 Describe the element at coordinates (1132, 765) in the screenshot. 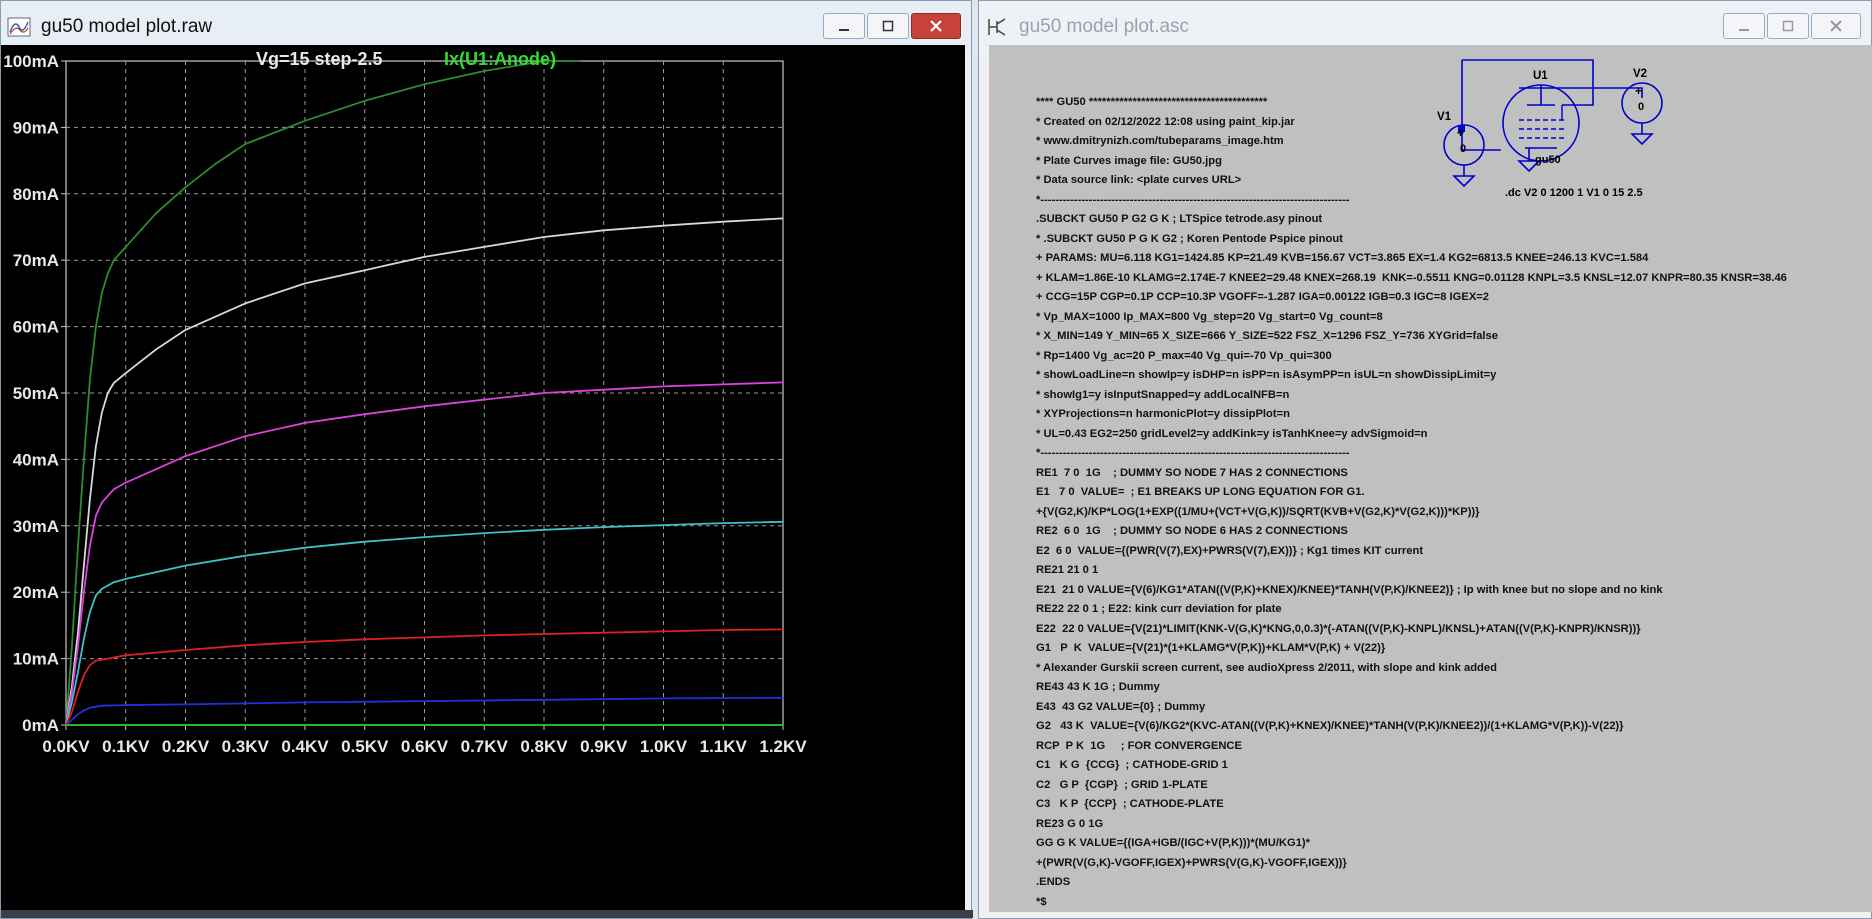

I see `netlist-line: C1 K G {CCG} ; CATHODE-GRID 1` at that location.